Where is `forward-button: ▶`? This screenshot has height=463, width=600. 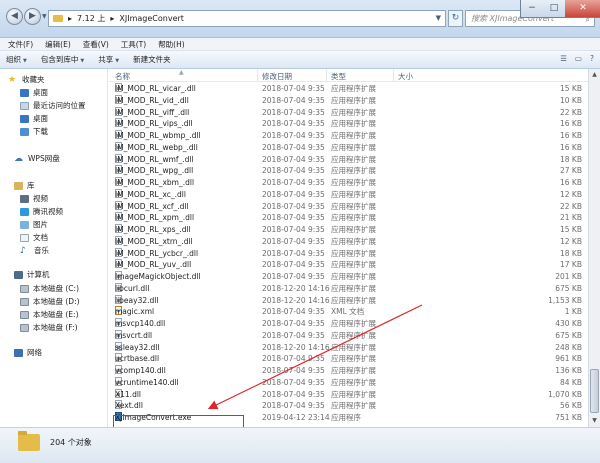 forward-button: ▶ is located at coordinates (32, 16).